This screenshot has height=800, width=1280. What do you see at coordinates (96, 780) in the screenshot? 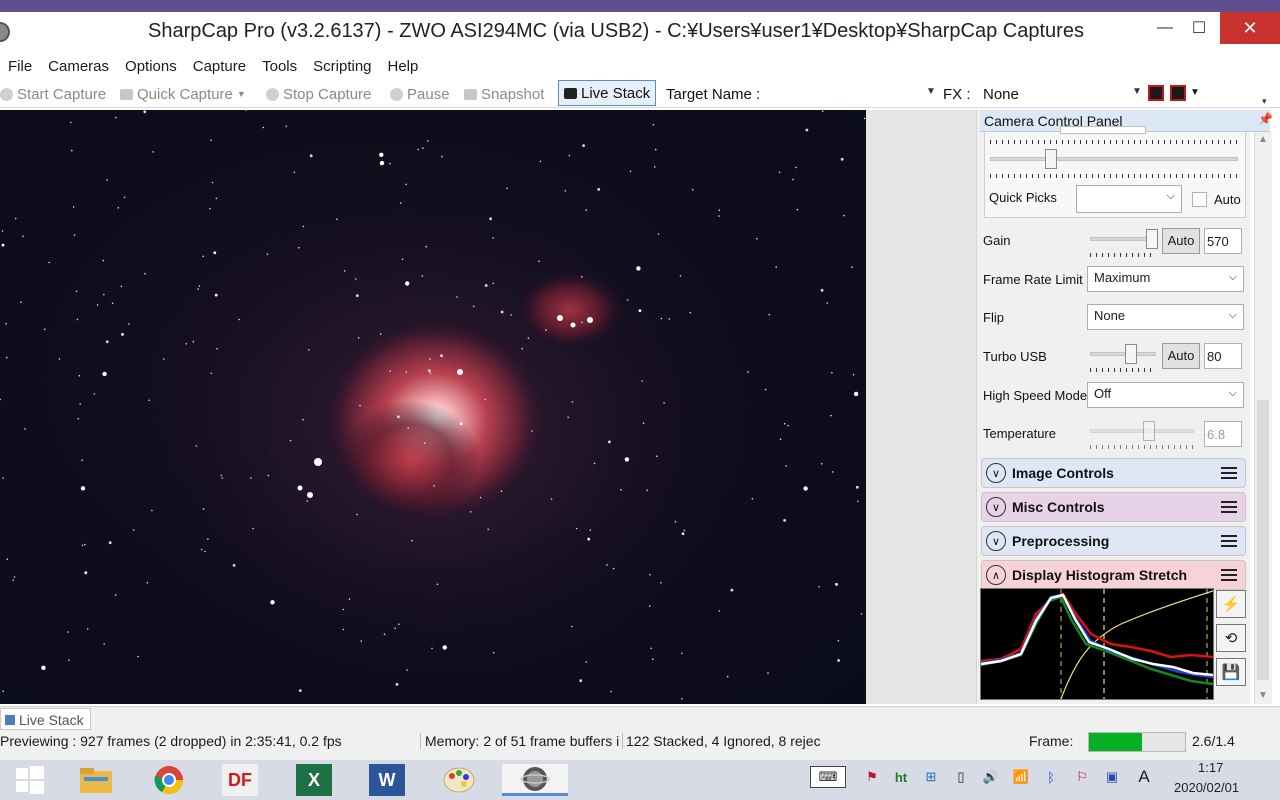
I see `folder-icon` at bounding box center [96, 780].